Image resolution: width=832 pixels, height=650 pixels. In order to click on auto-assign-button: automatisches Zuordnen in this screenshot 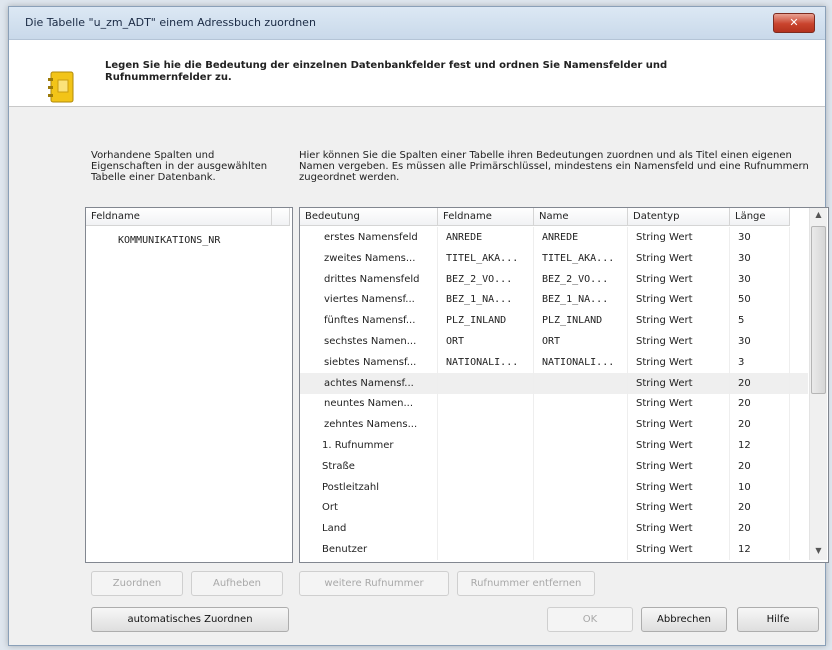, I will do `click(190, 619)`.